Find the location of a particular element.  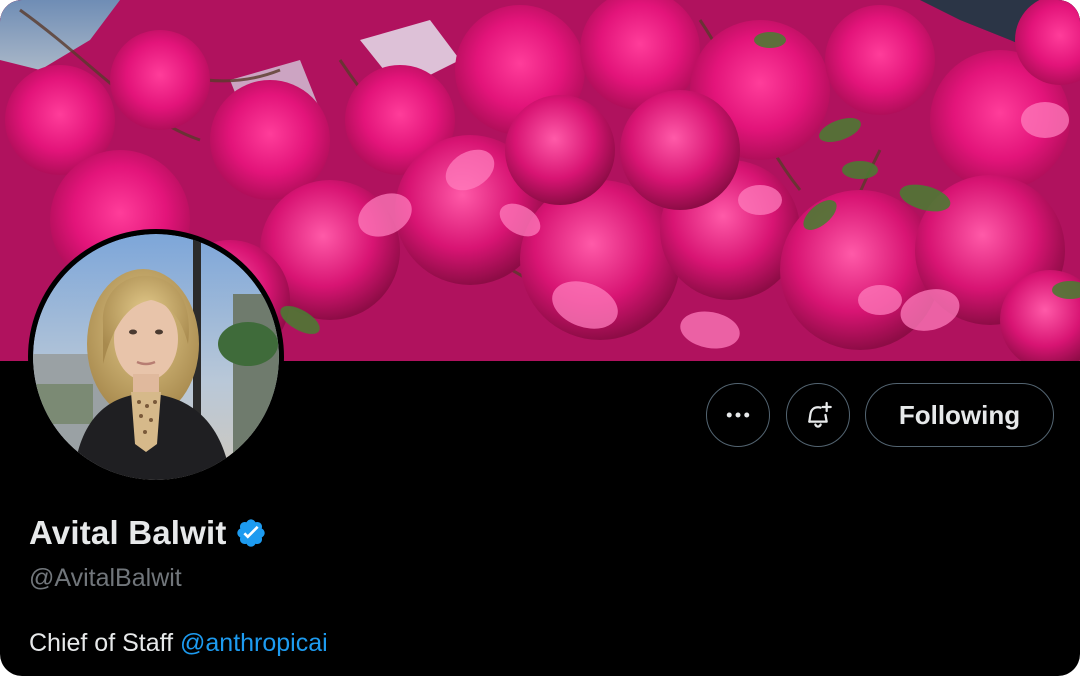

bio-mention-link: @anthropicai is located at coordinates (254, 643).